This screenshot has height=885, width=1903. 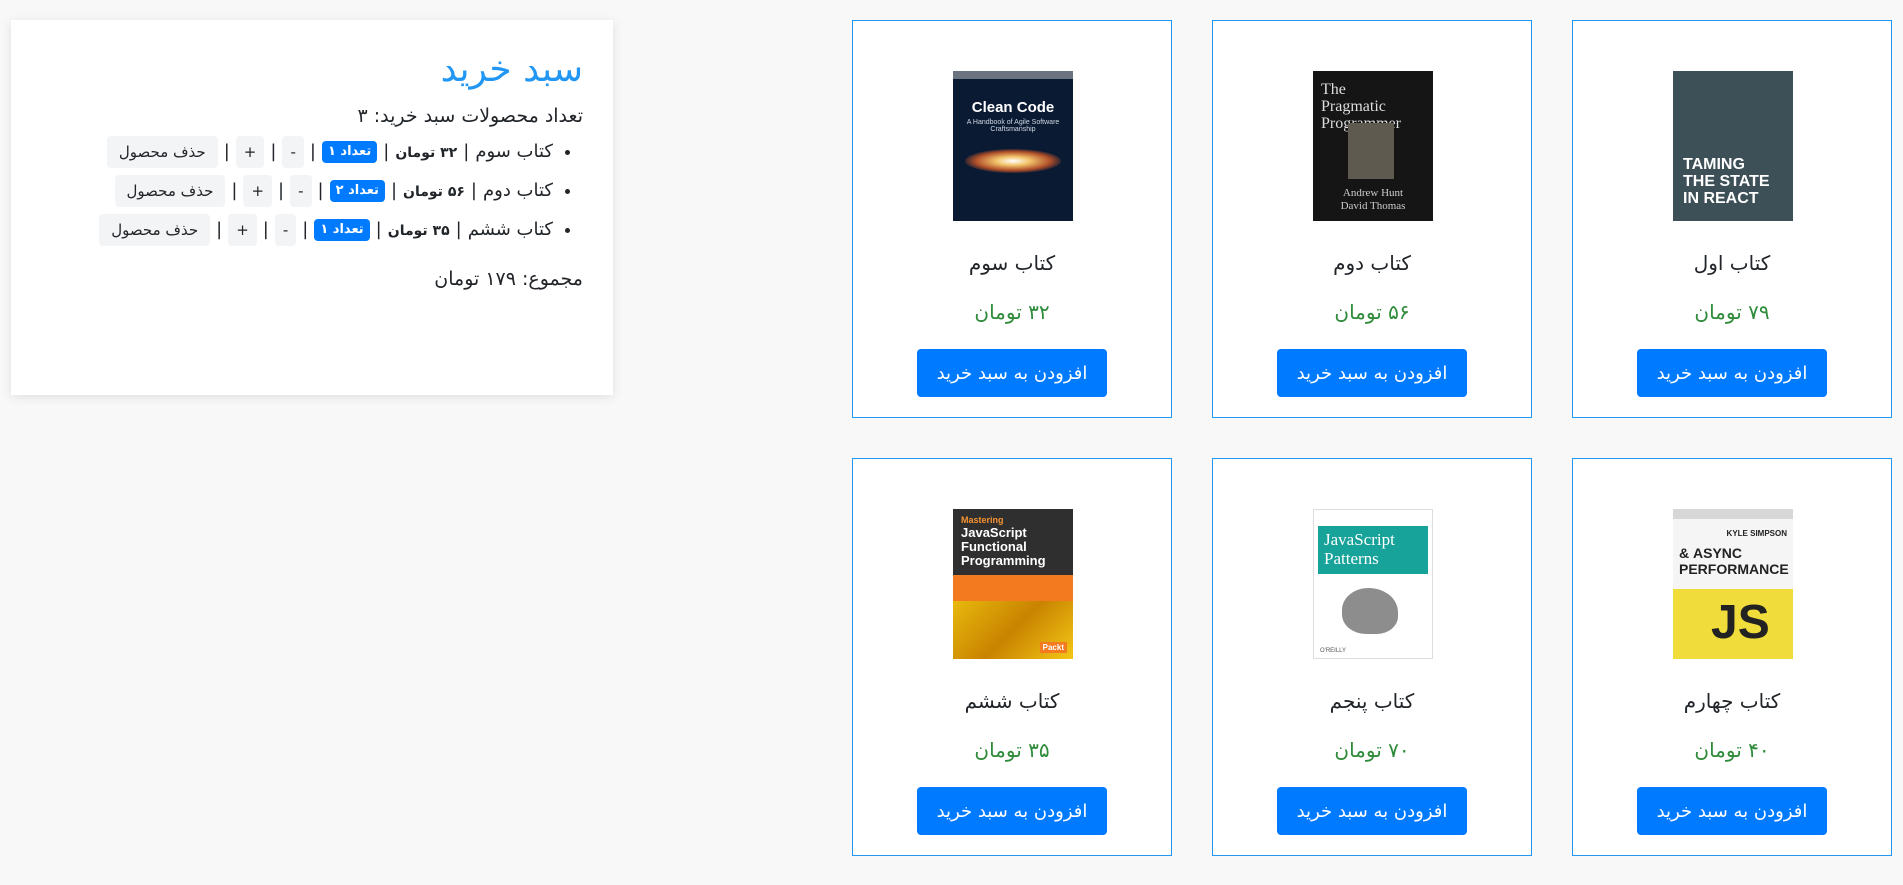 I want to click on cover-galaxy, so click(x=1013, y=161).